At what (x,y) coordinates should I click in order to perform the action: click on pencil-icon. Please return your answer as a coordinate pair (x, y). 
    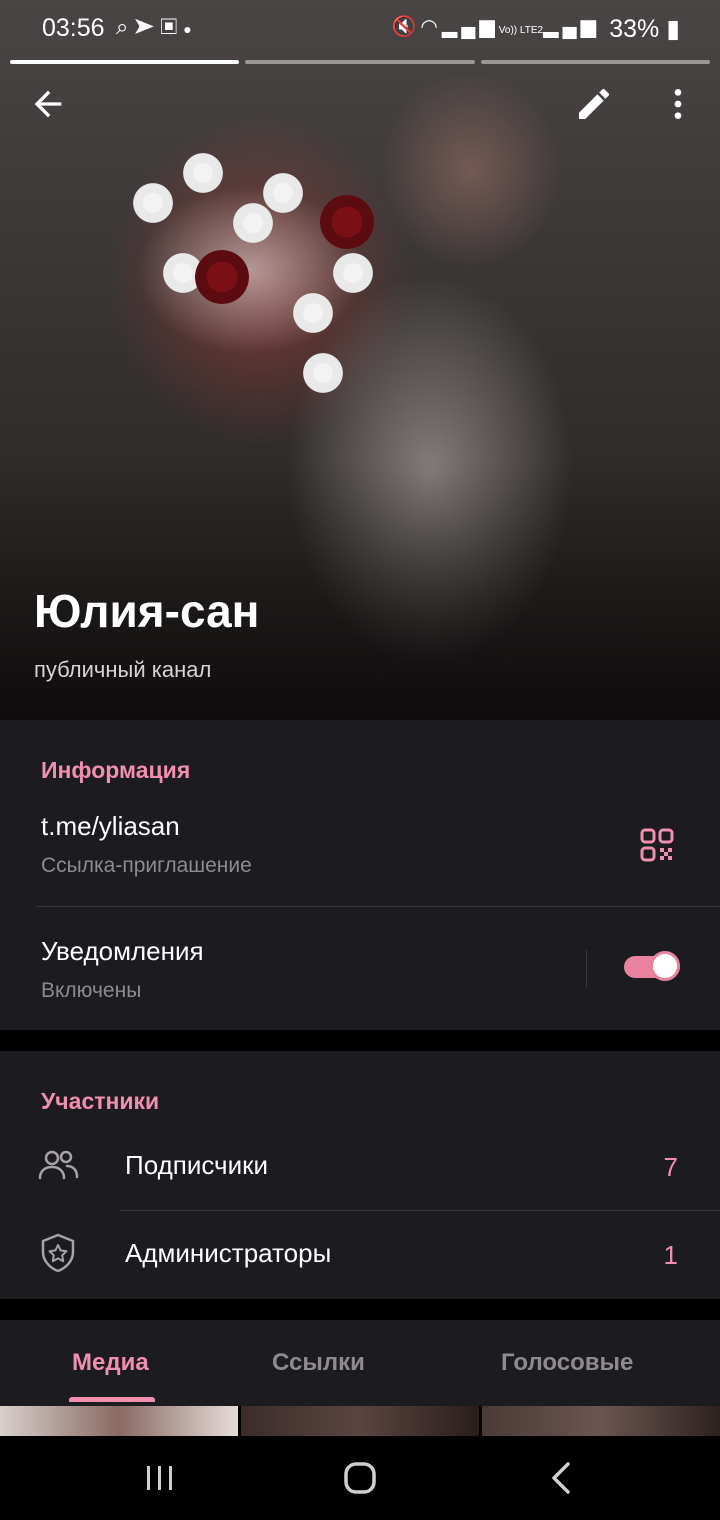
    Looking at the image, I should click on (594, 103).